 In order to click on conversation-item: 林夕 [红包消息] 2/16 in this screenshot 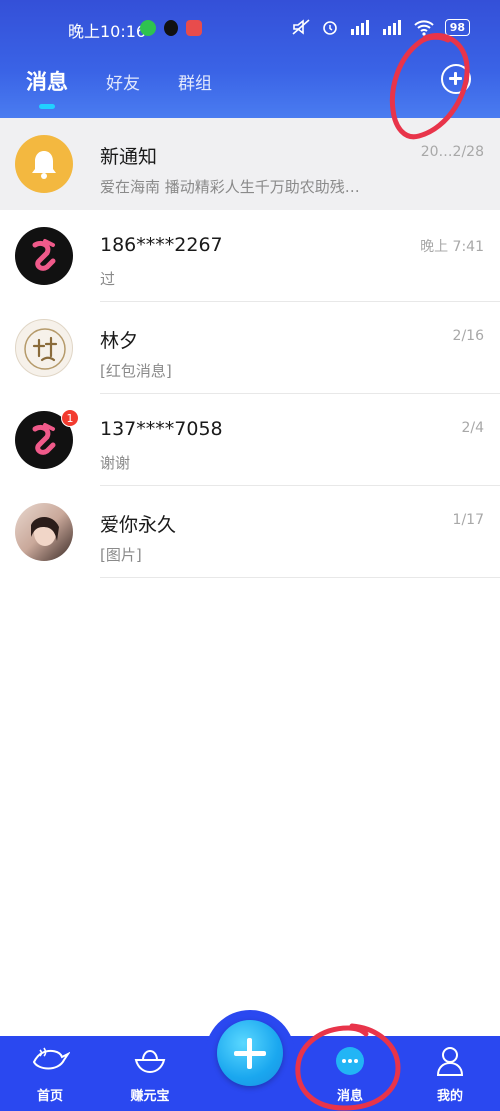, I will do `click(250, 348)`.